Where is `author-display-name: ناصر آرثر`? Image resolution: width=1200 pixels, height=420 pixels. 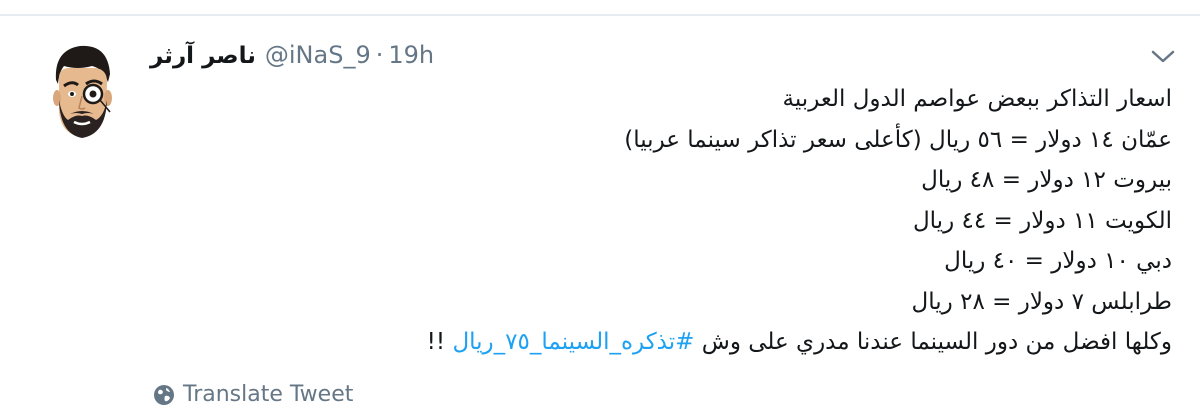
author-display-name: ناصر آرثر is located at coordinates (203, 56).